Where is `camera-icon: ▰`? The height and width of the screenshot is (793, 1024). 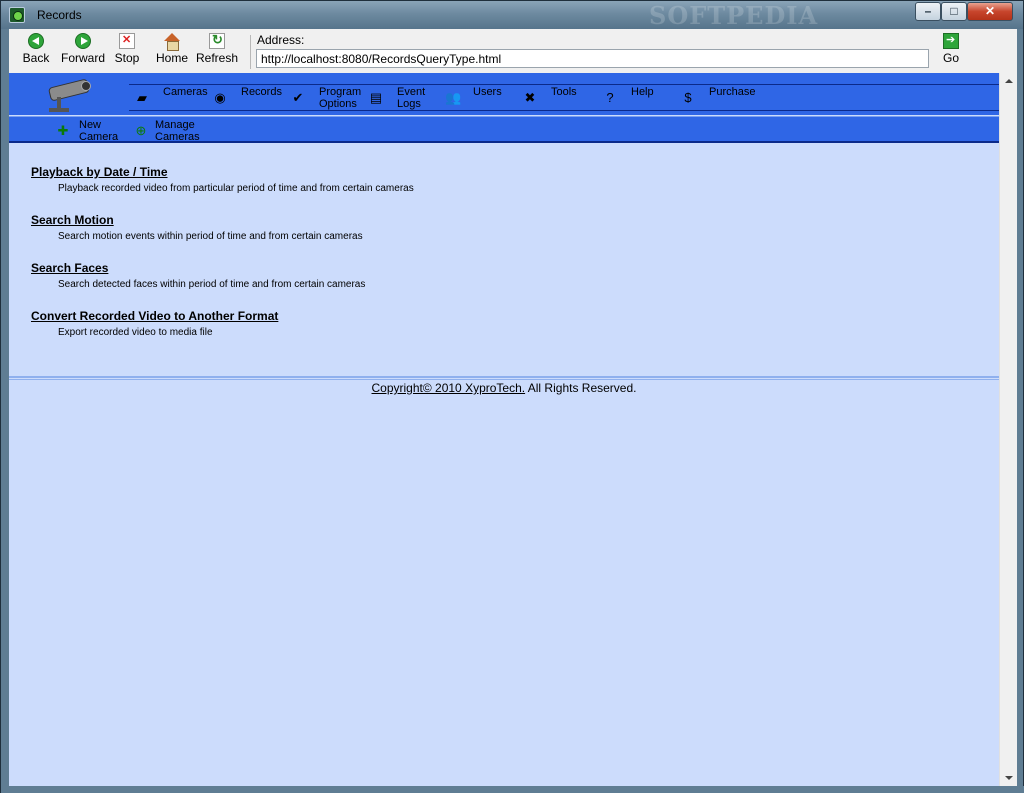 camera-icon: ▰ is located at coordinates (142, 97).